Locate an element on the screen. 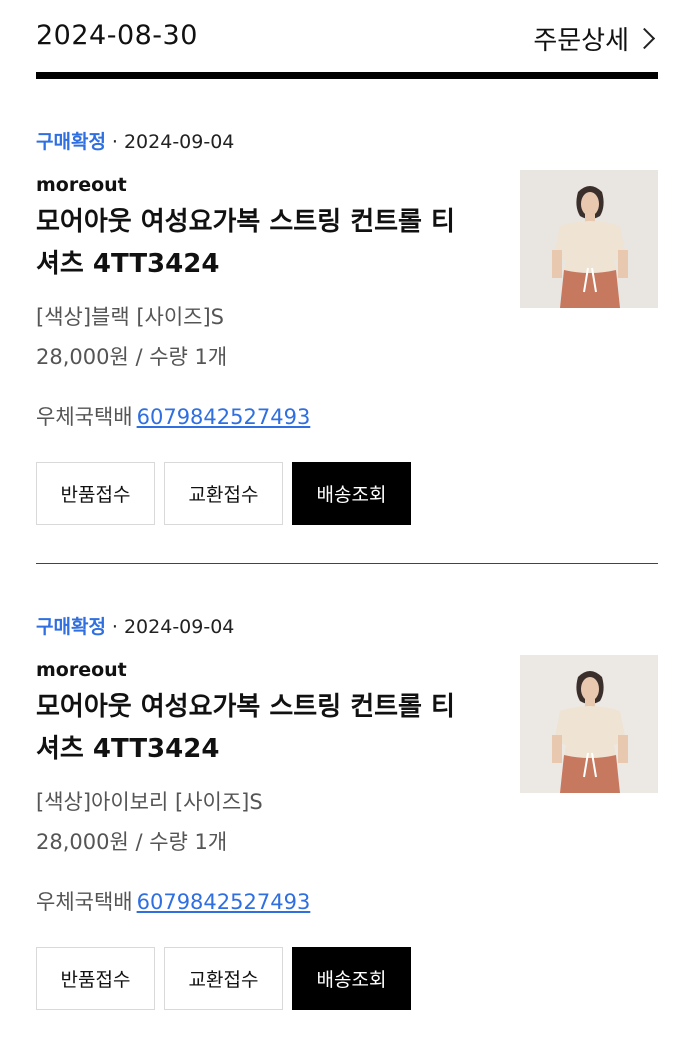 The image size is (683, 1048). chevron-right-icon is located at coordinates (644, 38).